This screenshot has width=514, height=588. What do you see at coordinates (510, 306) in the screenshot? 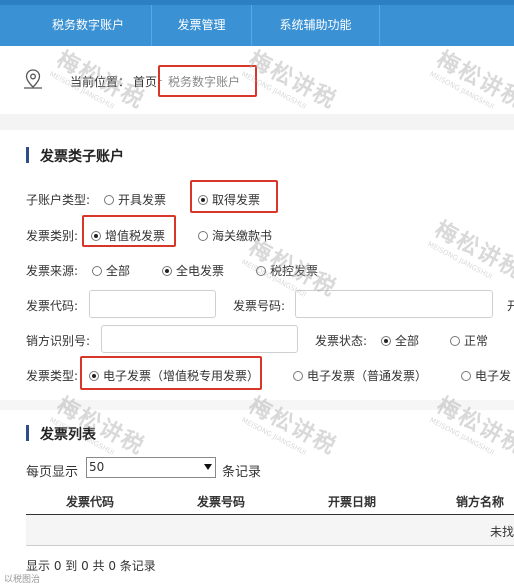
I see `cut-off-label: 开` at bounding box center [510, 306].